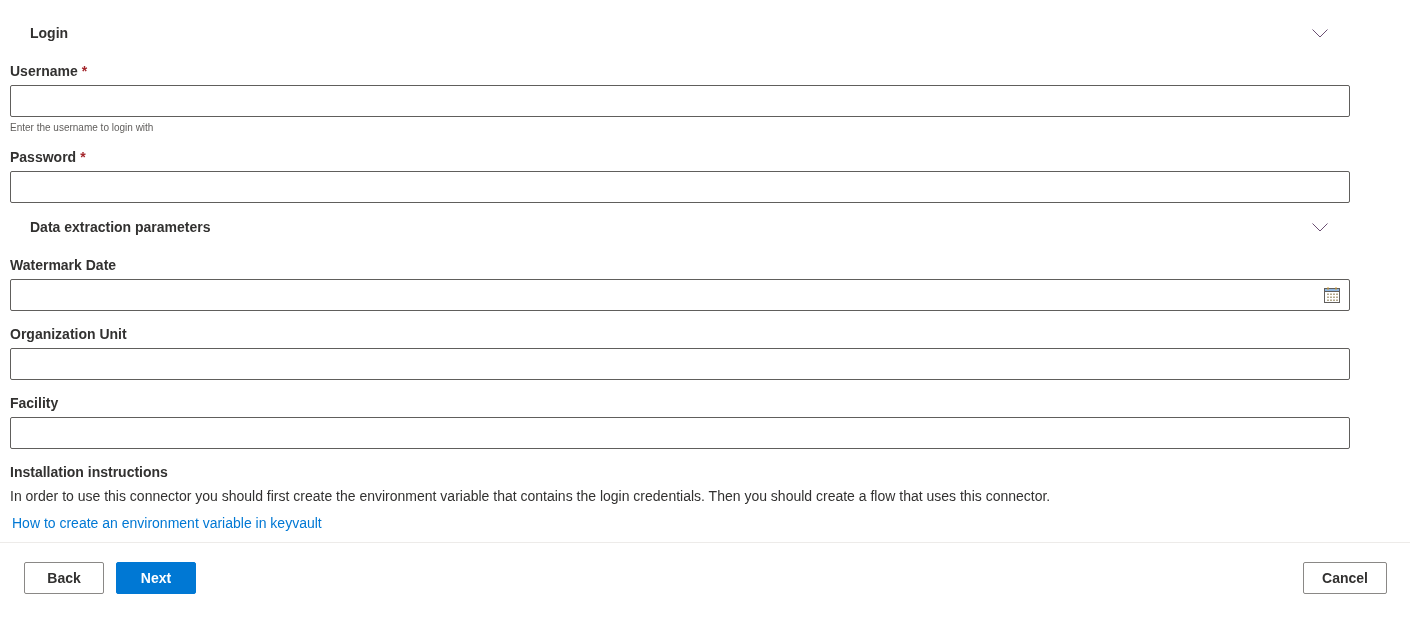  I want to click on password-field, so click(680, 187).